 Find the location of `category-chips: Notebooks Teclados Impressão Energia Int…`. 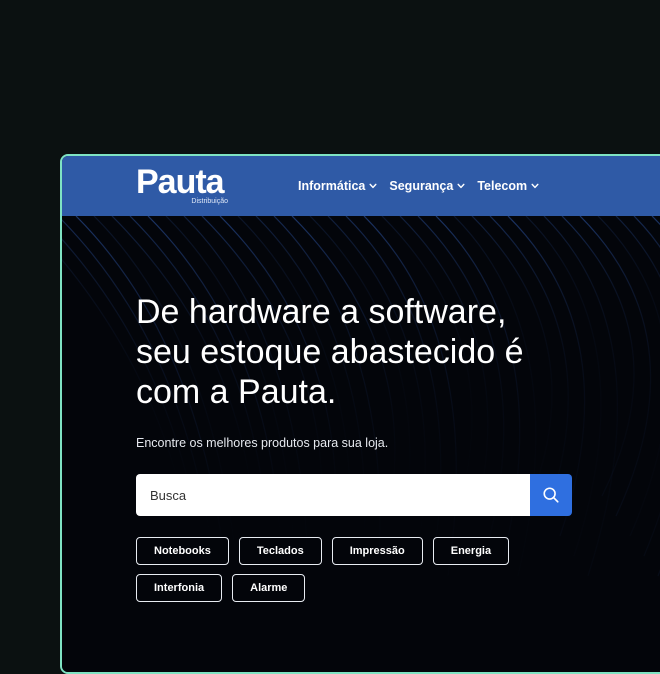

category-chips: Notebooks Teclados Impressão Energia Int… is located at coordinates (356, 574).